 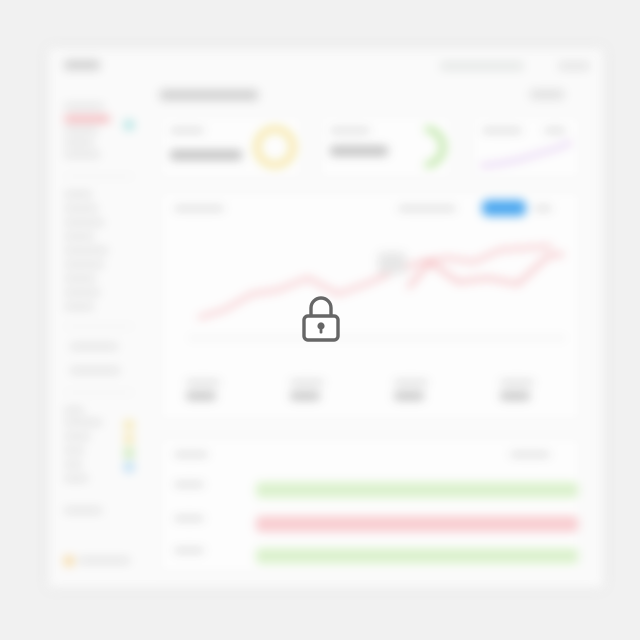 What do you see at coordinates (82, 65) in the screenshot?
I see `brand-logo` at bounding box center [82, 65].